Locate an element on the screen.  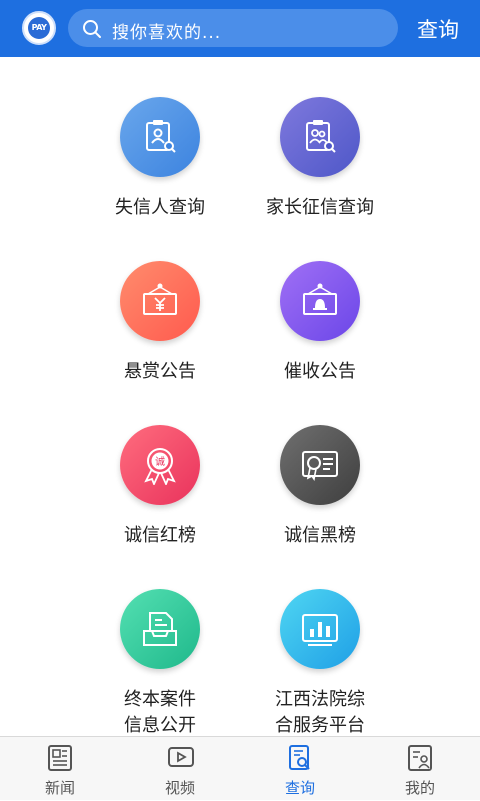
menu-label: 失信人查询 is located at coordinates (160, 207).